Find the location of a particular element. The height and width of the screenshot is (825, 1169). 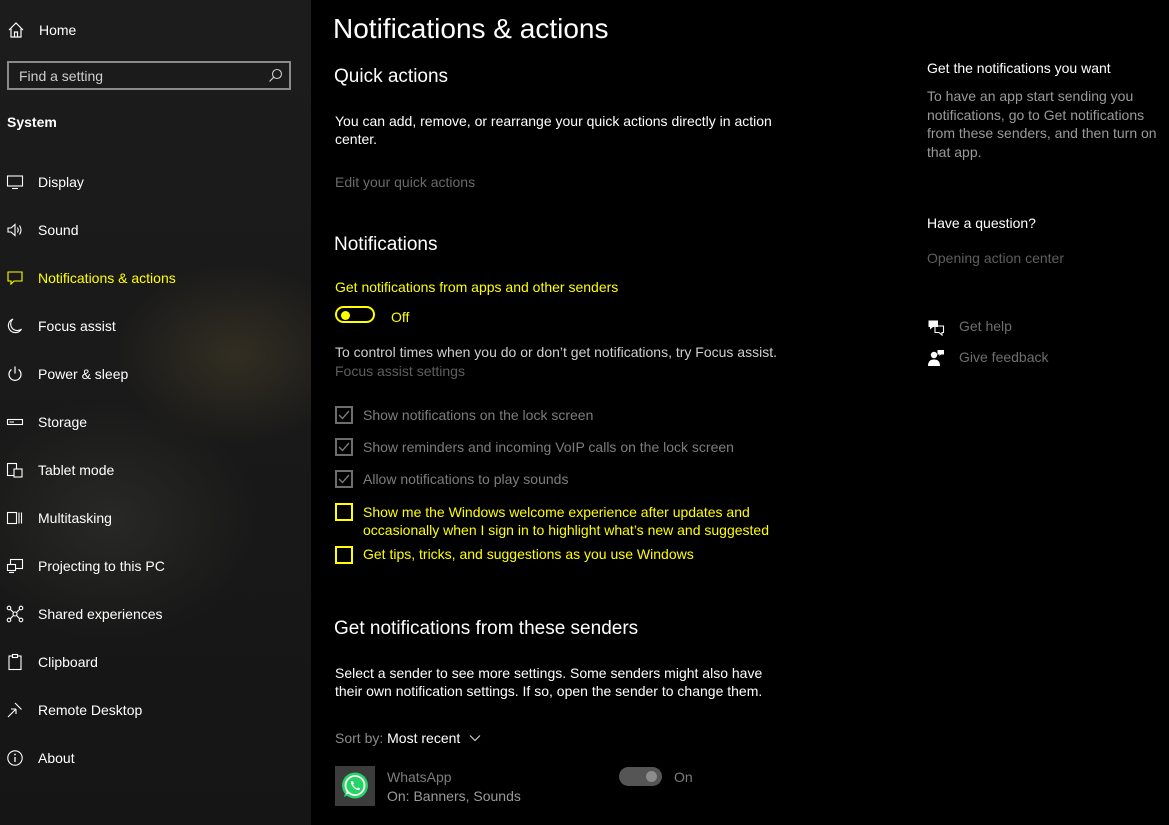

sidebar-item-remote-desktop: Remote Desktop is located at coordinates (155, 710).